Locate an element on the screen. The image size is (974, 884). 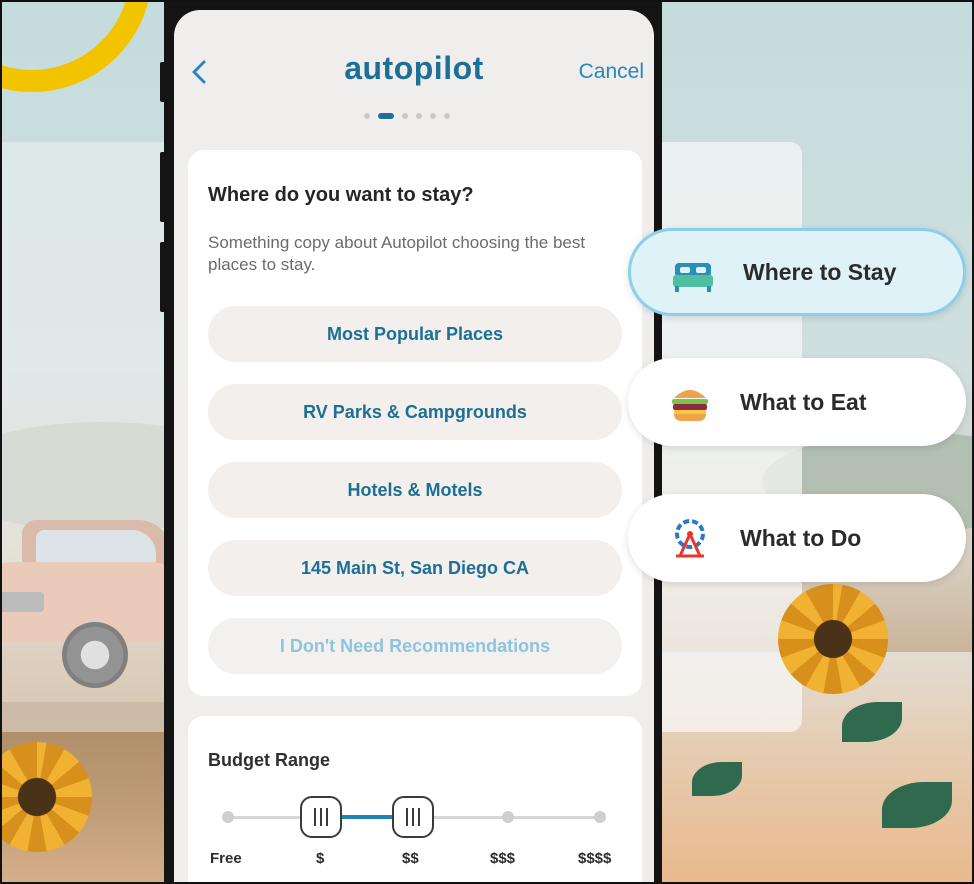
cancel-button: Cancel is located at coordinates (611, 72).